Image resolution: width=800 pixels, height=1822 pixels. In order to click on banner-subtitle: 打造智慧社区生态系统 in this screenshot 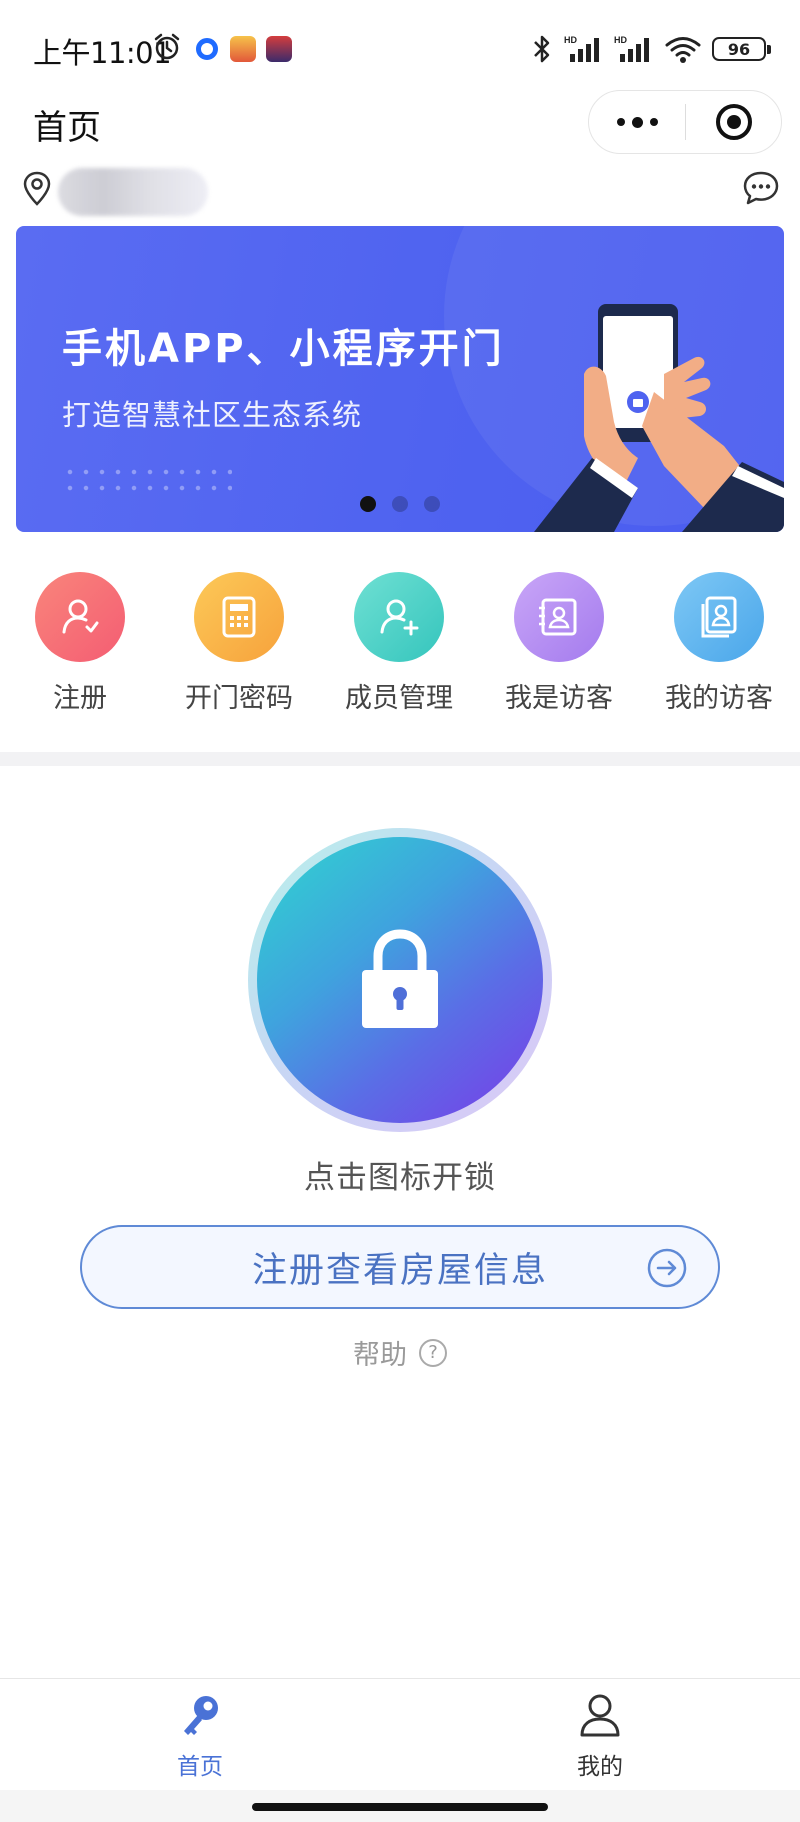, I will do `click(212, 415)`.